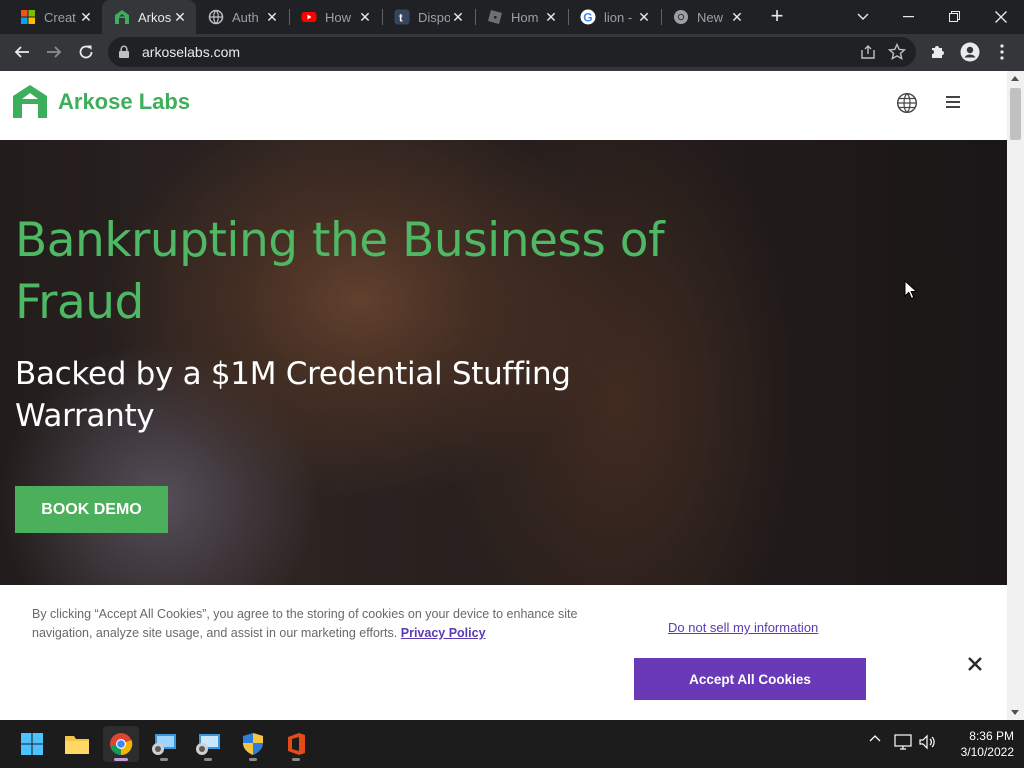  I want to click on forward-button, so click(54, 52).